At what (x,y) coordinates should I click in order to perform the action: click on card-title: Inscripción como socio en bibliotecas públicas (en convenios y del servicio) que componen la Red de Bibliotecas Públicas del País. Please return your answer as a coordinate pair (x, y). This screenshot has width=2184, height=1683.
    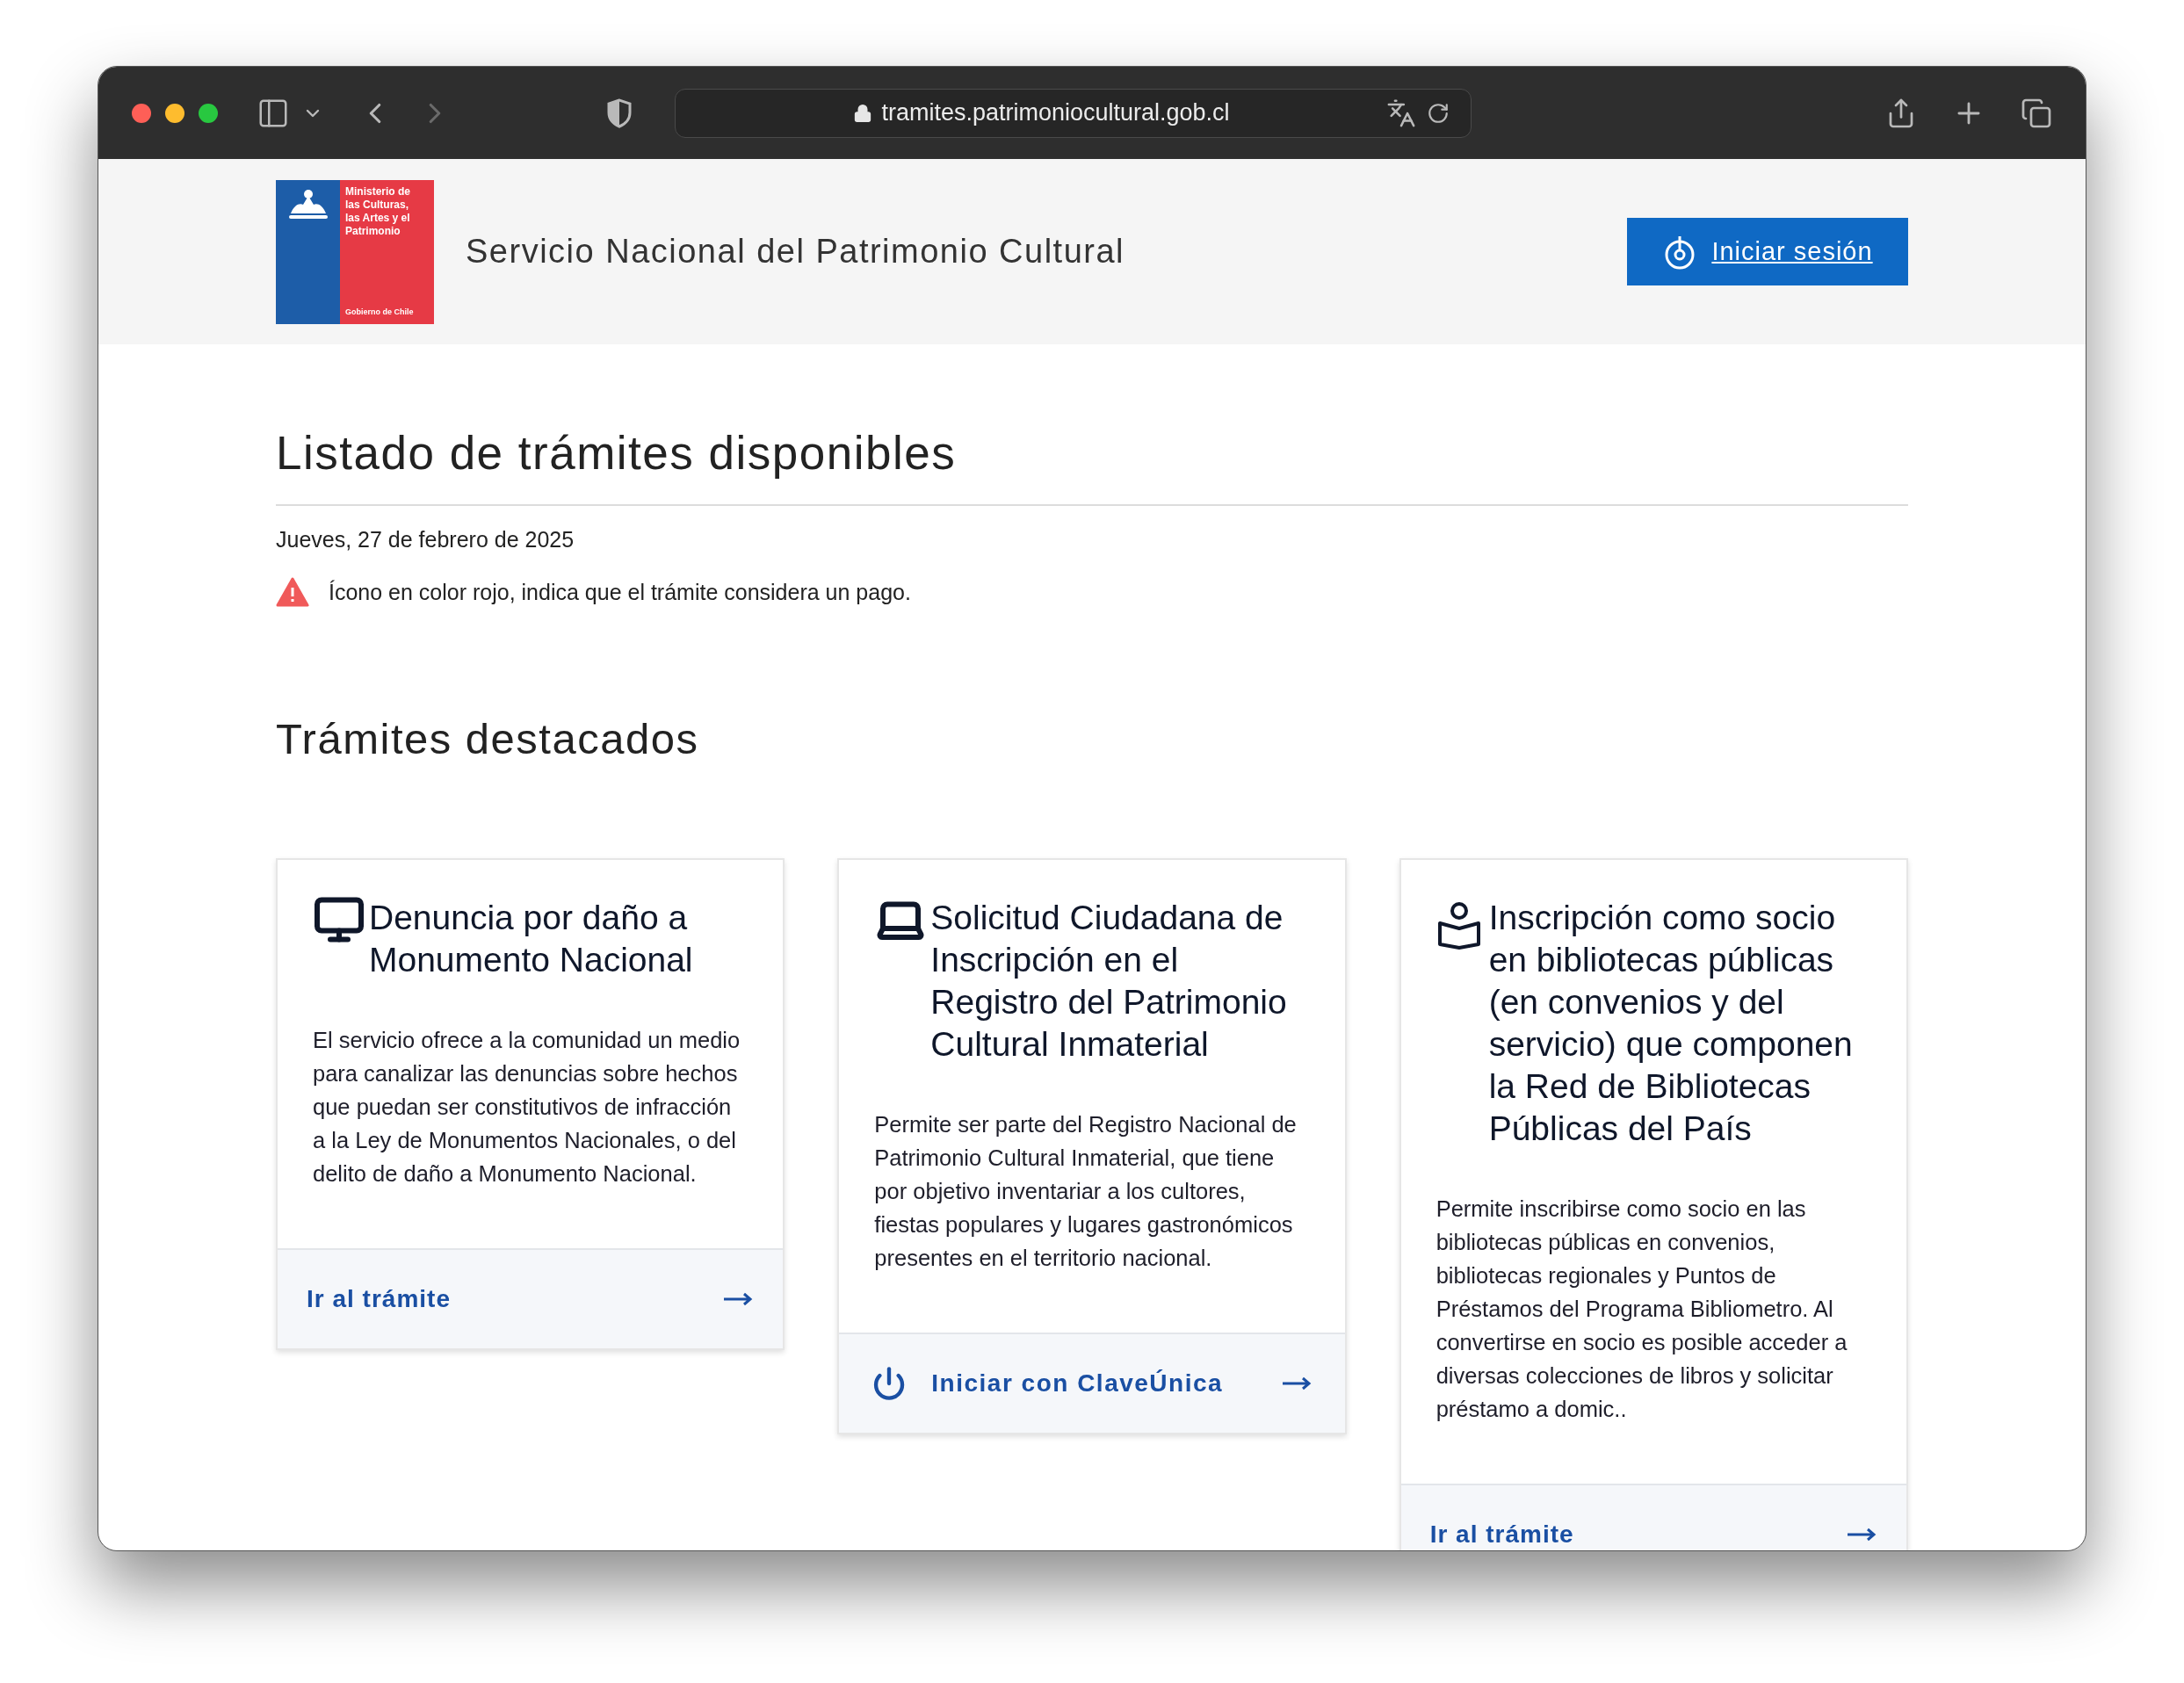
    Looking at the image, I should click on (1671, 1023).